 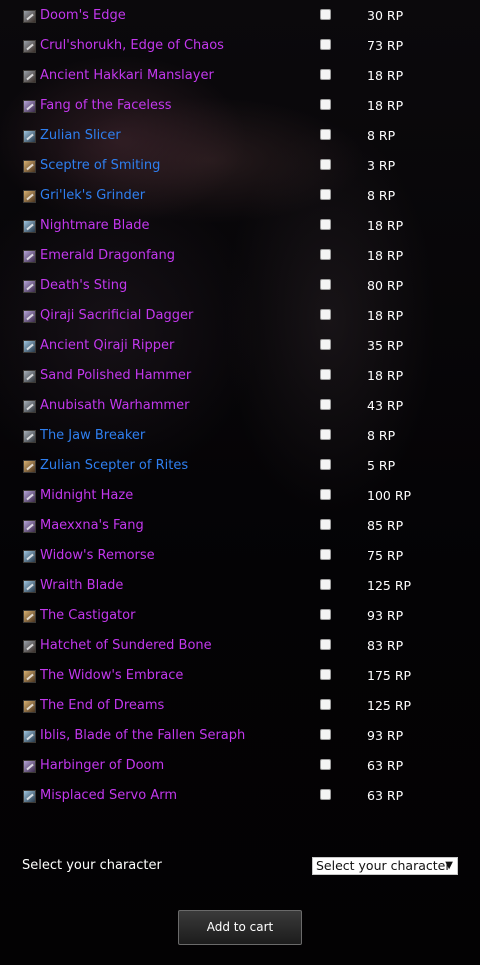 What do you see at coordinates (127, 76) in the screenshot?
I see `item-name-link: Ancient Hakkari Manslayer` at bounding box center [127, 76].